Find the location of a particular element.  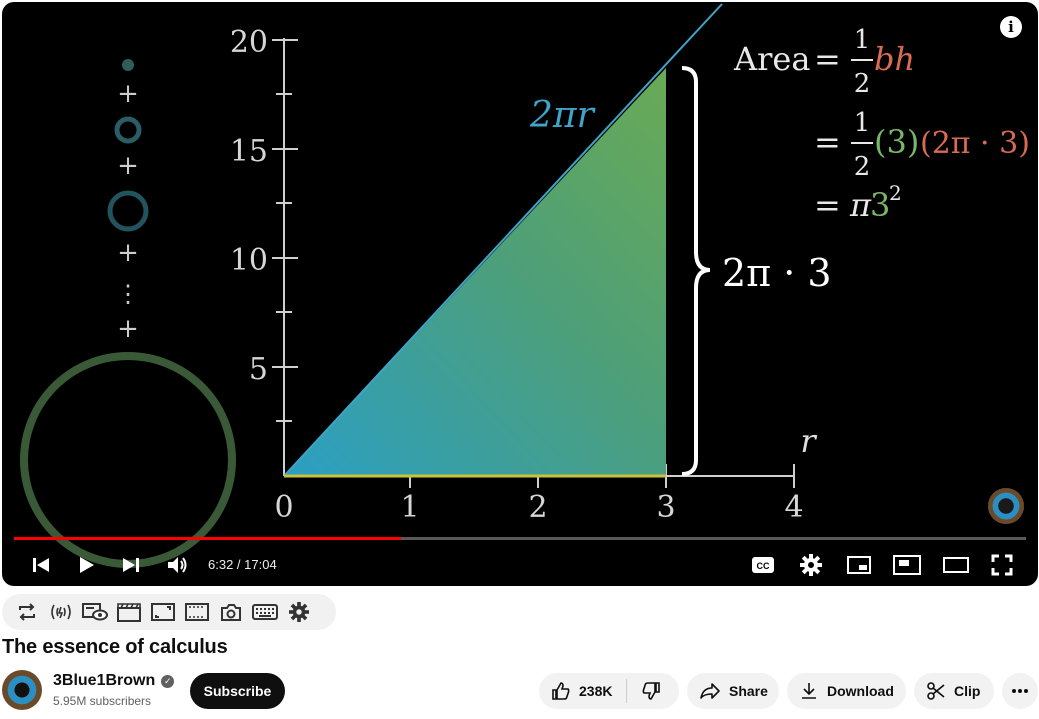

wireless-icon is located at coordinates (61, 612).